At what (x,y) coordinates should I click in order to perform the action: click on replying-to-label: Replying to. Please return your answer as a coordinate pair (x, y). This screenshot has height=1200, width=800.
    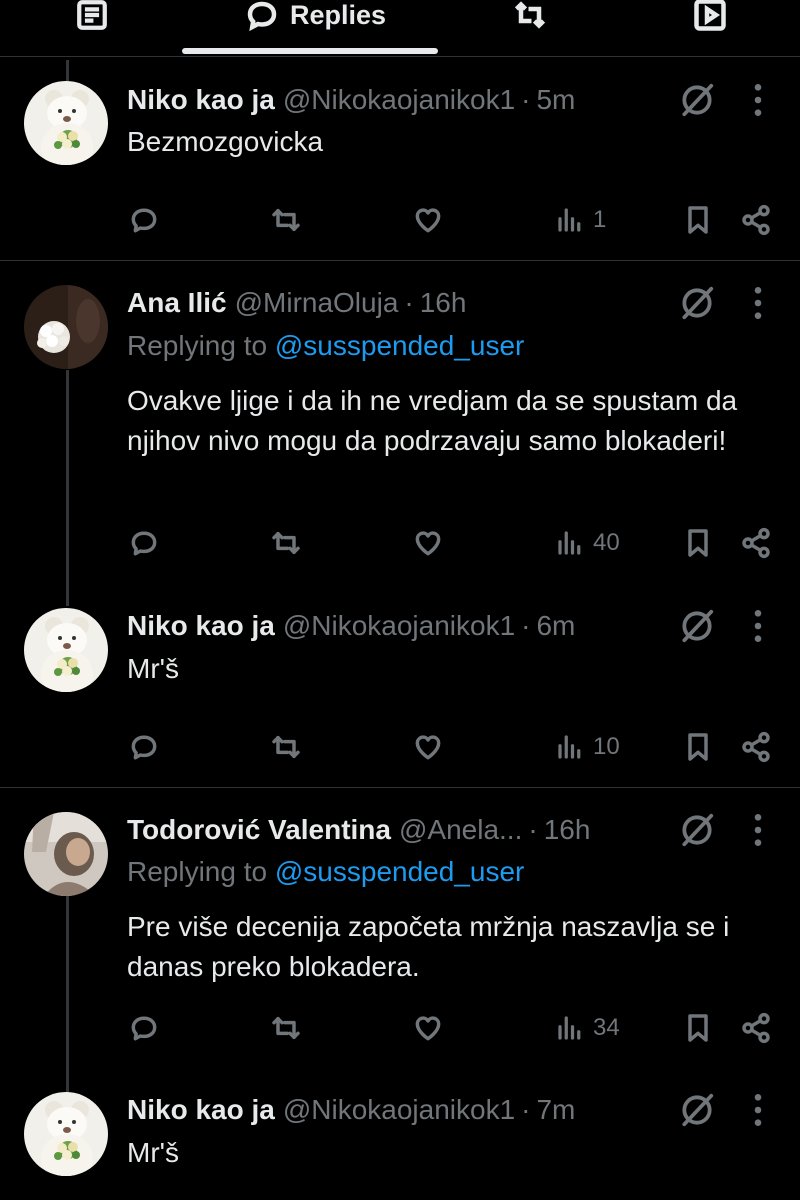
    Looking at the image, I should click on (201, 871).